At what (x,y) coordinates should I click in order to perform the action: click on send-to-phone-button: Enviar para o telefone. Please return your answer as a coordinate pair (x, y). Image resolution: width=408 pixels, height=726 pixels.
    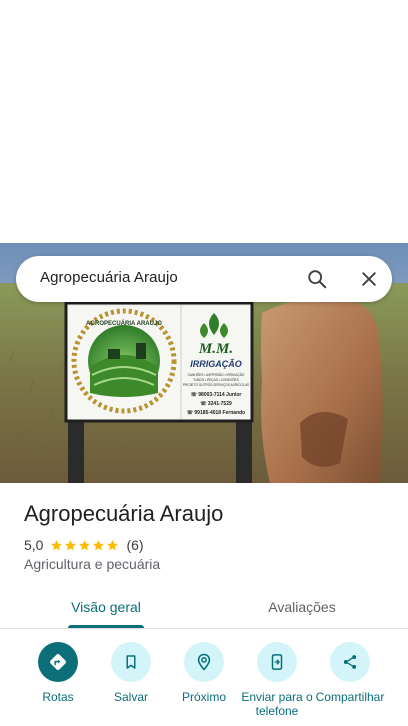
    Looking at the image, I should click on (277, 680).